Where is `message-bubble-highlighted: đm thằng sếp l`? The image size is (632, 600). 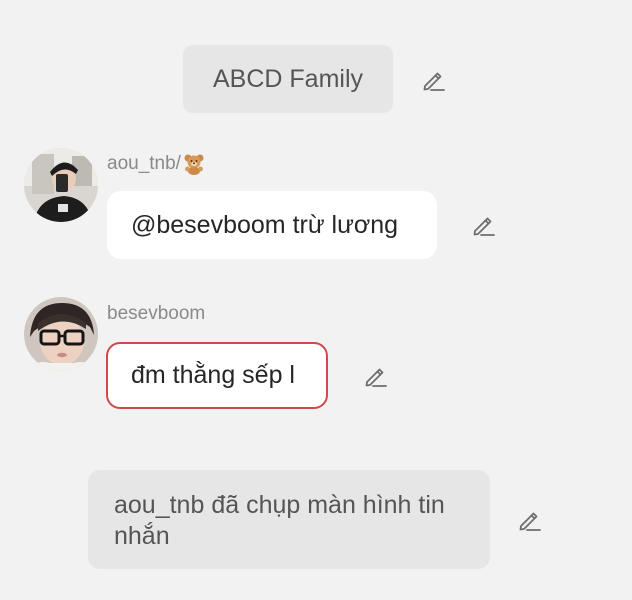
message-bubble-highlighted: đm thằng sếp l is located at coordinates (217, 375).